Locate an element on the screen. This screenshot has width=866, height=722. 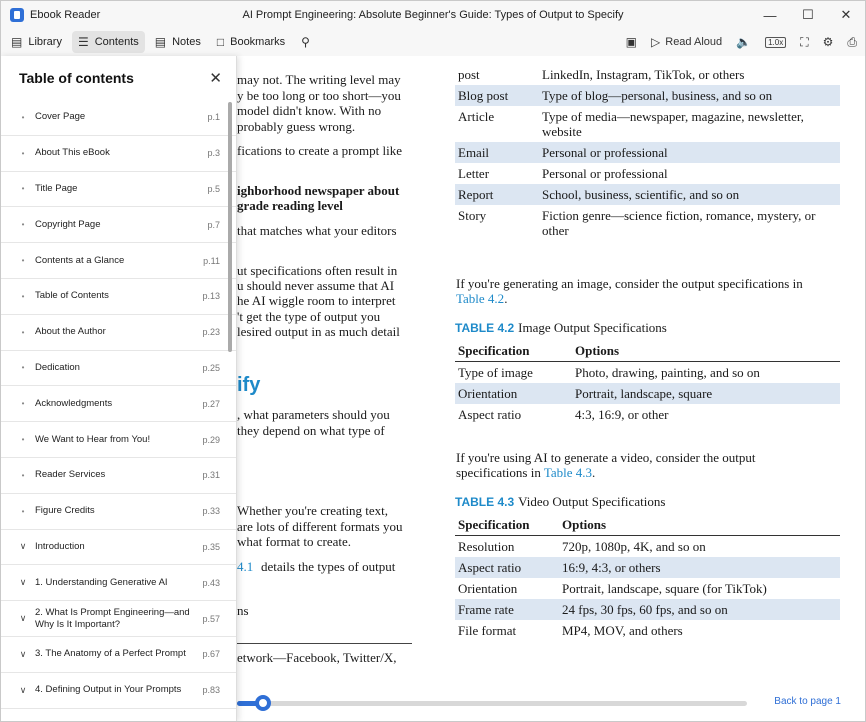
table-cell: Type of image is located at coordinates (495, 372).